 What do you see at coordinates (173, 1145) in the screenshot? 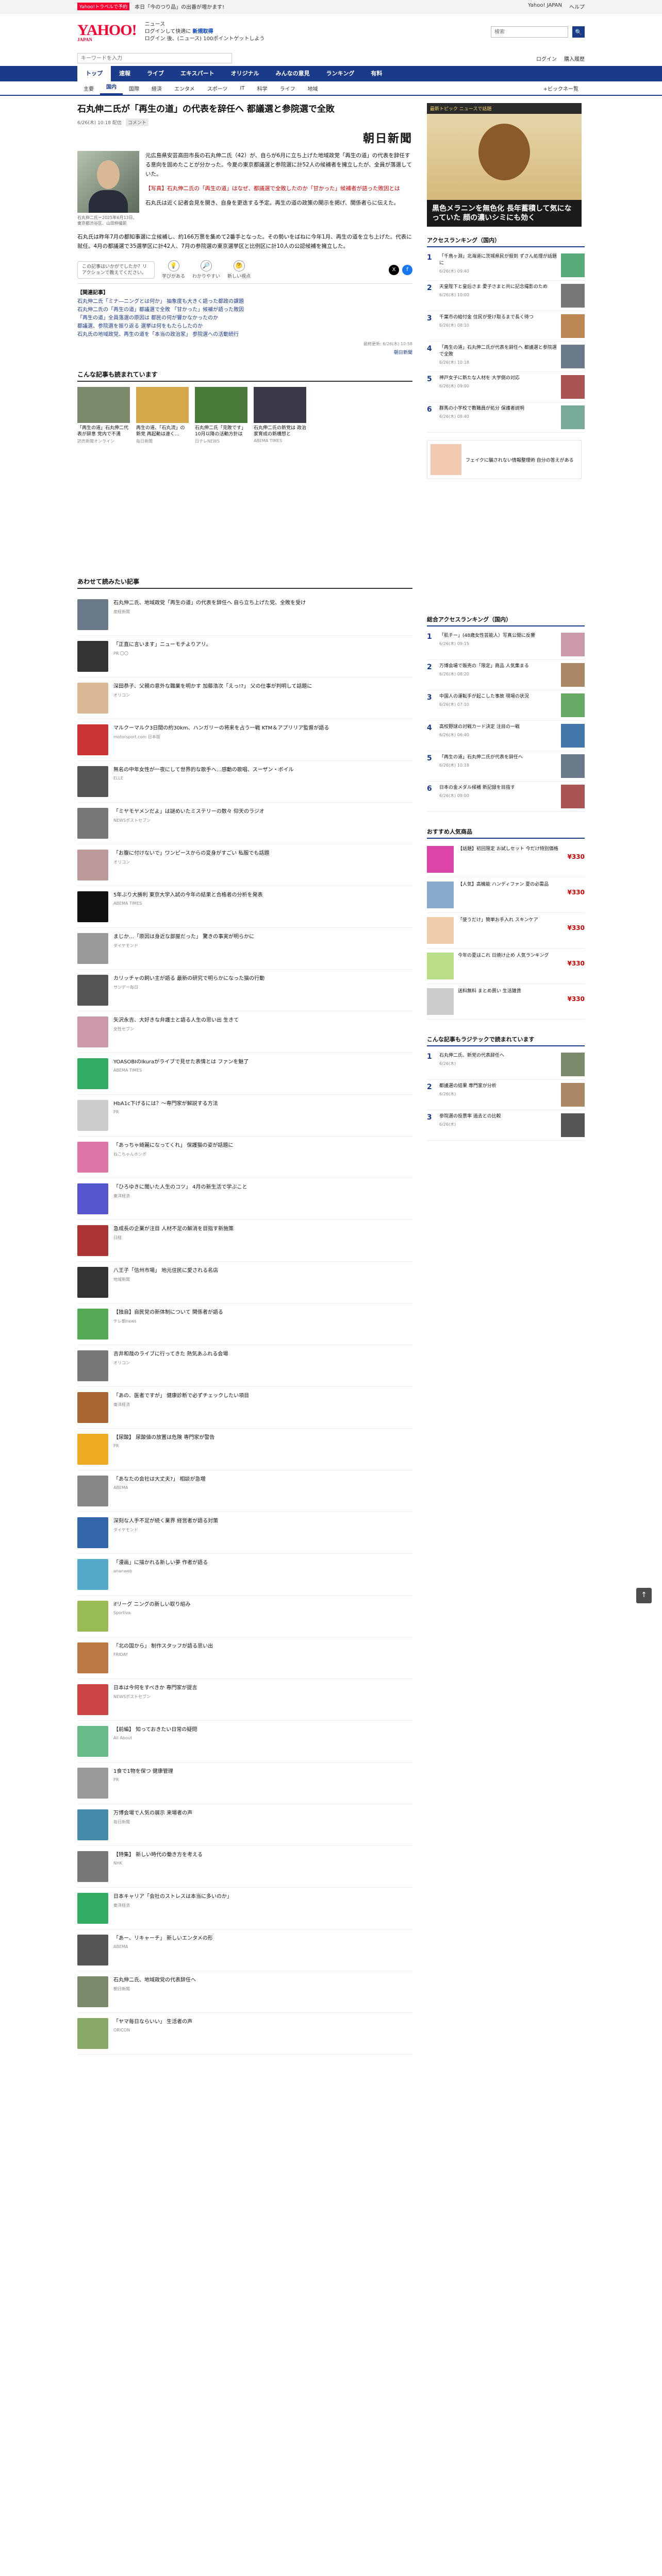
I see `feed-title: 「あっちゃ綺麗になってくれ」 保護猫の姿が話題に` at bounding box center [173, 1145].